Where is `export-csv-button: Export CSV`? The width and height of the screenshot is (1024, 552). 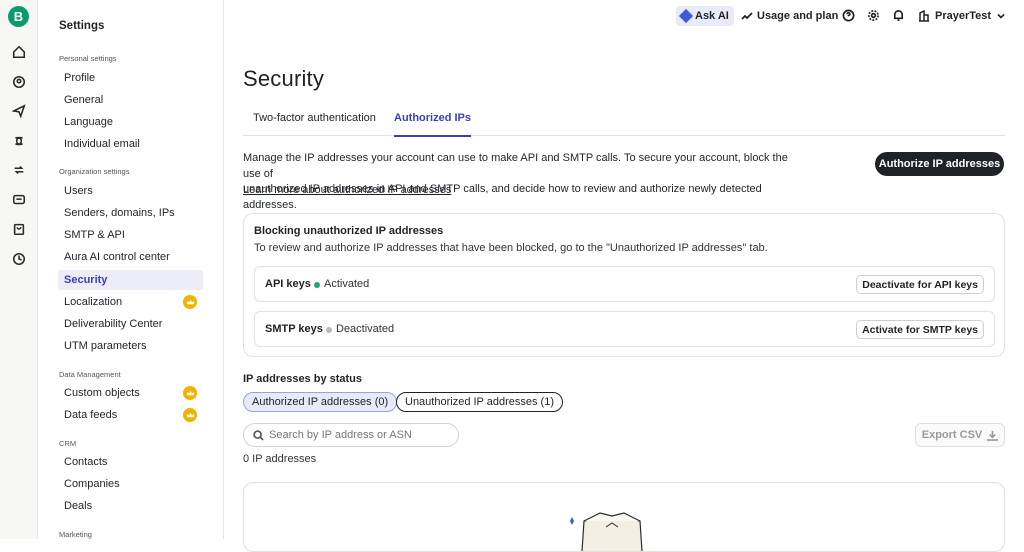 export-csv-button: Export CSV is located at coordinates (960, 435).